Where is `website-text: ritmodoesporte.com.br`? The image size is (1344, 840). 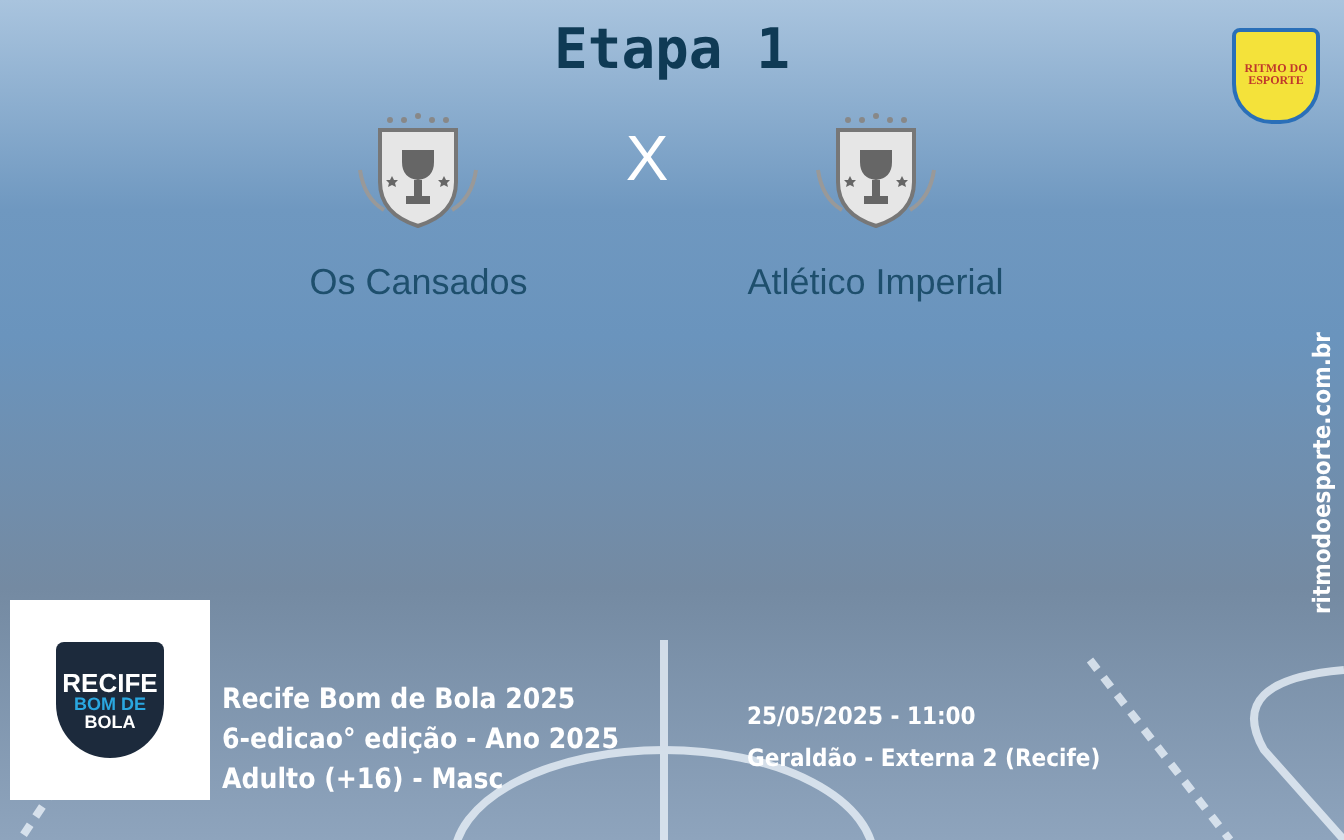
website-text: ritmodoesporte.com.br is located at coordinates (1322, 473).